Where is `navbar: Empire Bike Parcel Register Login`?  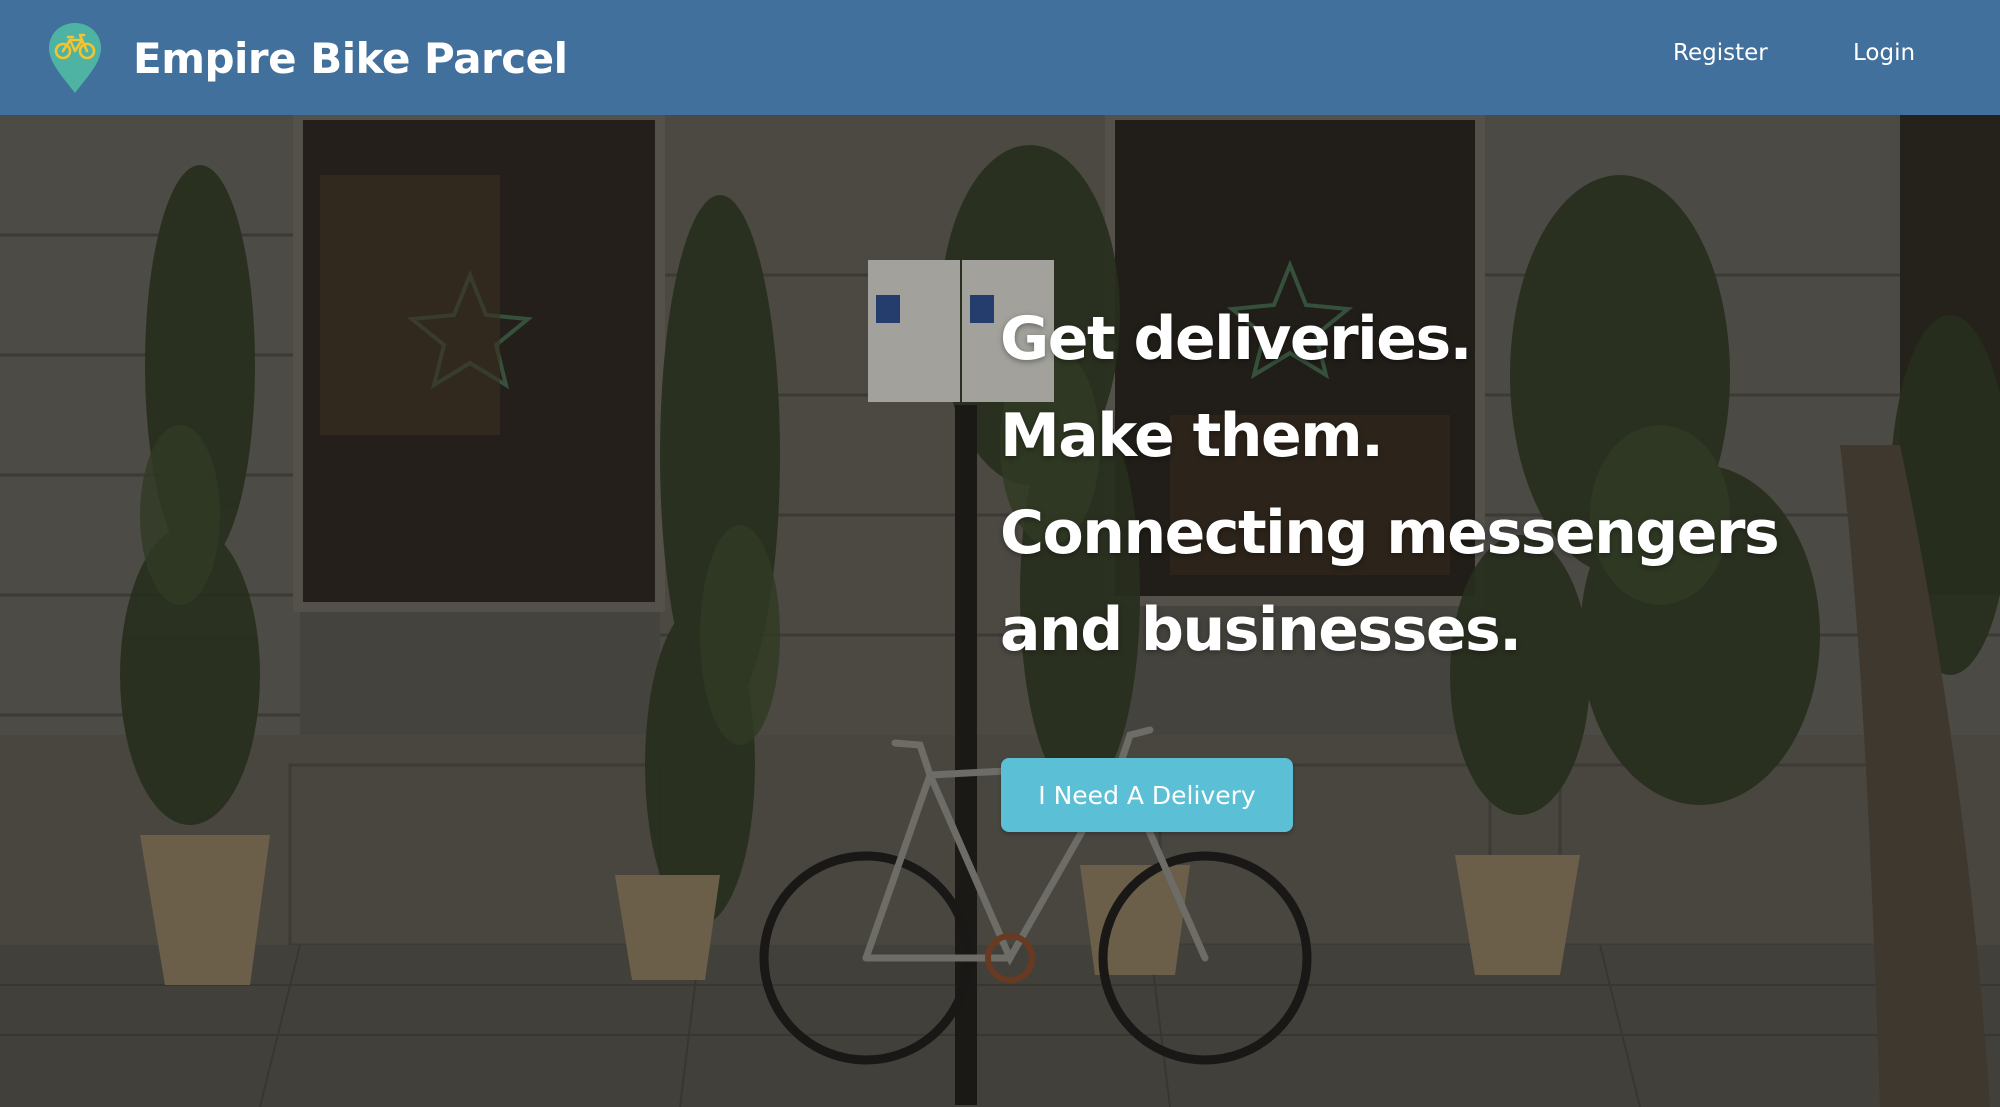 navbar: Empire Bike Parcel Register Login is located at coordinates (1000, 57).